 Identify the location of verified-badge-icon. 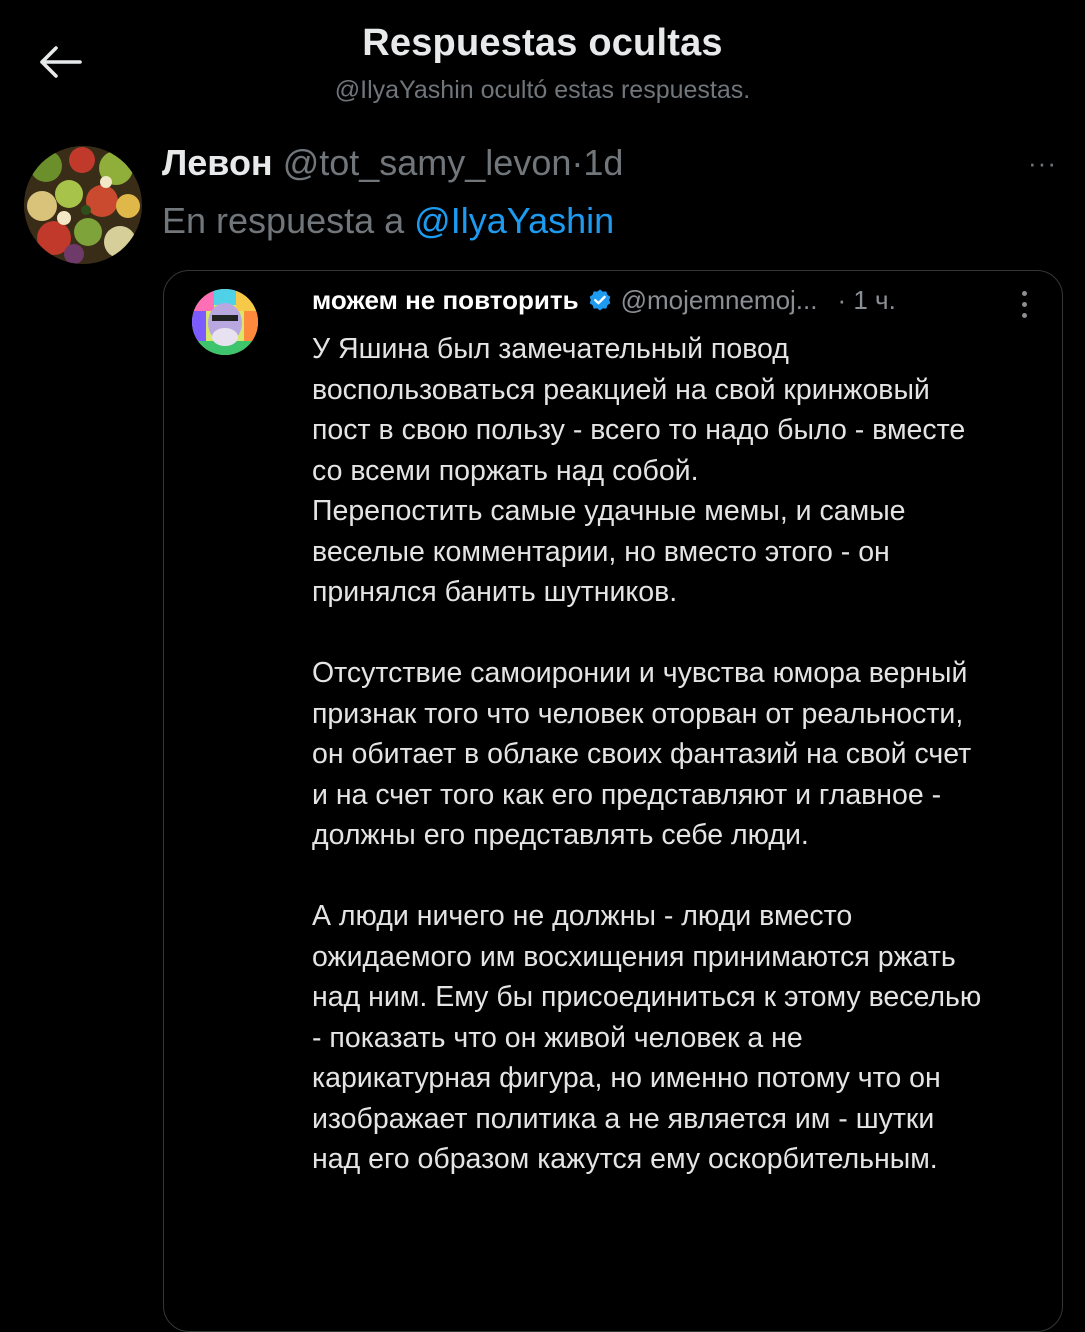
(599, 299).